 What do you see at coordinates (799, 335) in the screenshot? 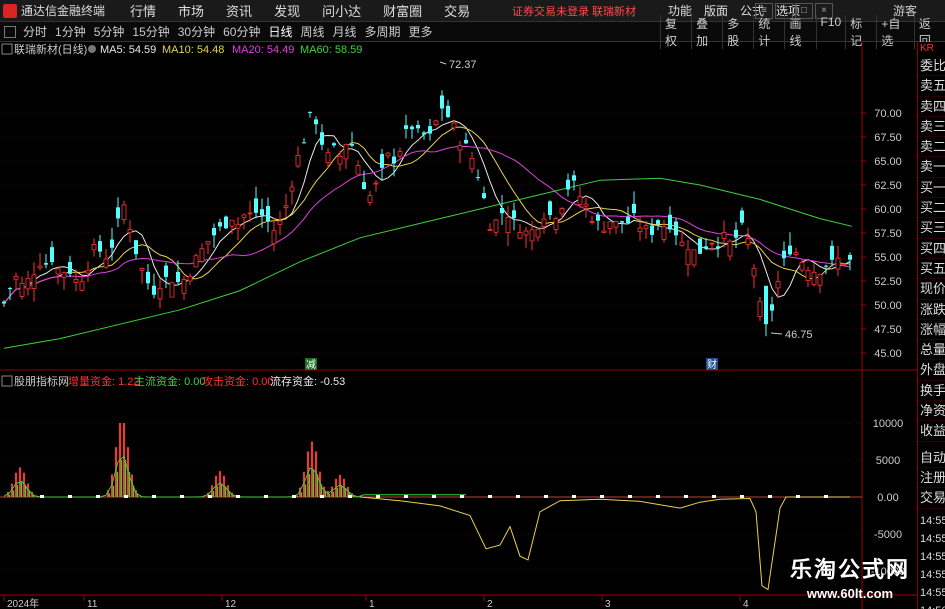
I see `low-price-label: 46.75` at bounding box center [799, 335].